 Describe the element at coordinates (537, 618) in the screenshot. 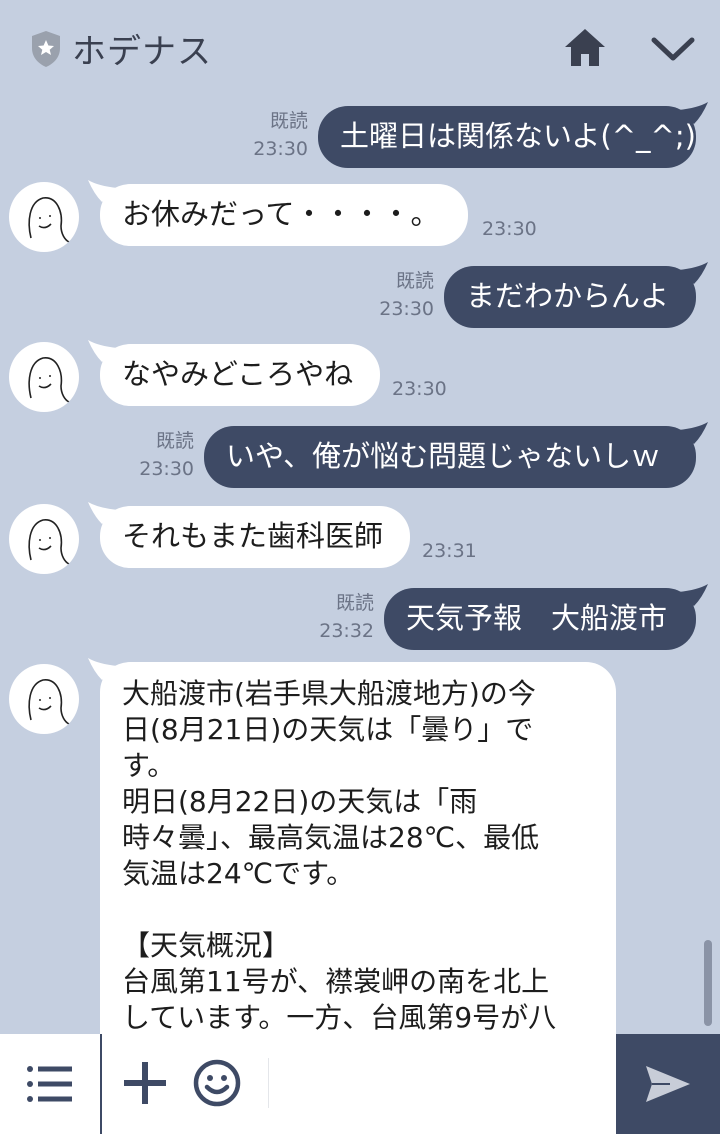

I see `message-text: 天気予報 大船渡市` at that location.